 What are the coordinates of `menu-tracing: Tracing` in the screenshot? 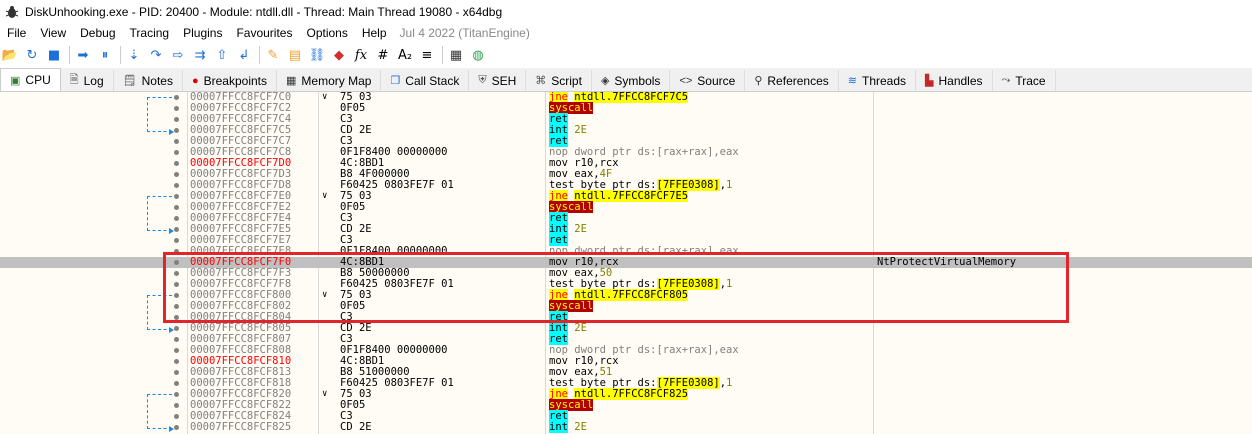 It's located at (150, 33).